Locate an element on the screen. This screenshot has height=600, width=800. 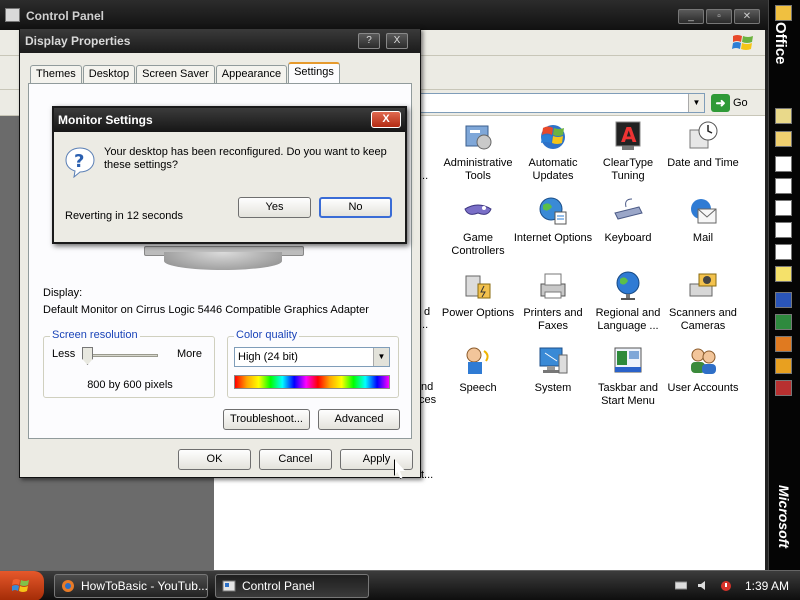
go-button: ➜ Go is located at coordinates (736, 103).